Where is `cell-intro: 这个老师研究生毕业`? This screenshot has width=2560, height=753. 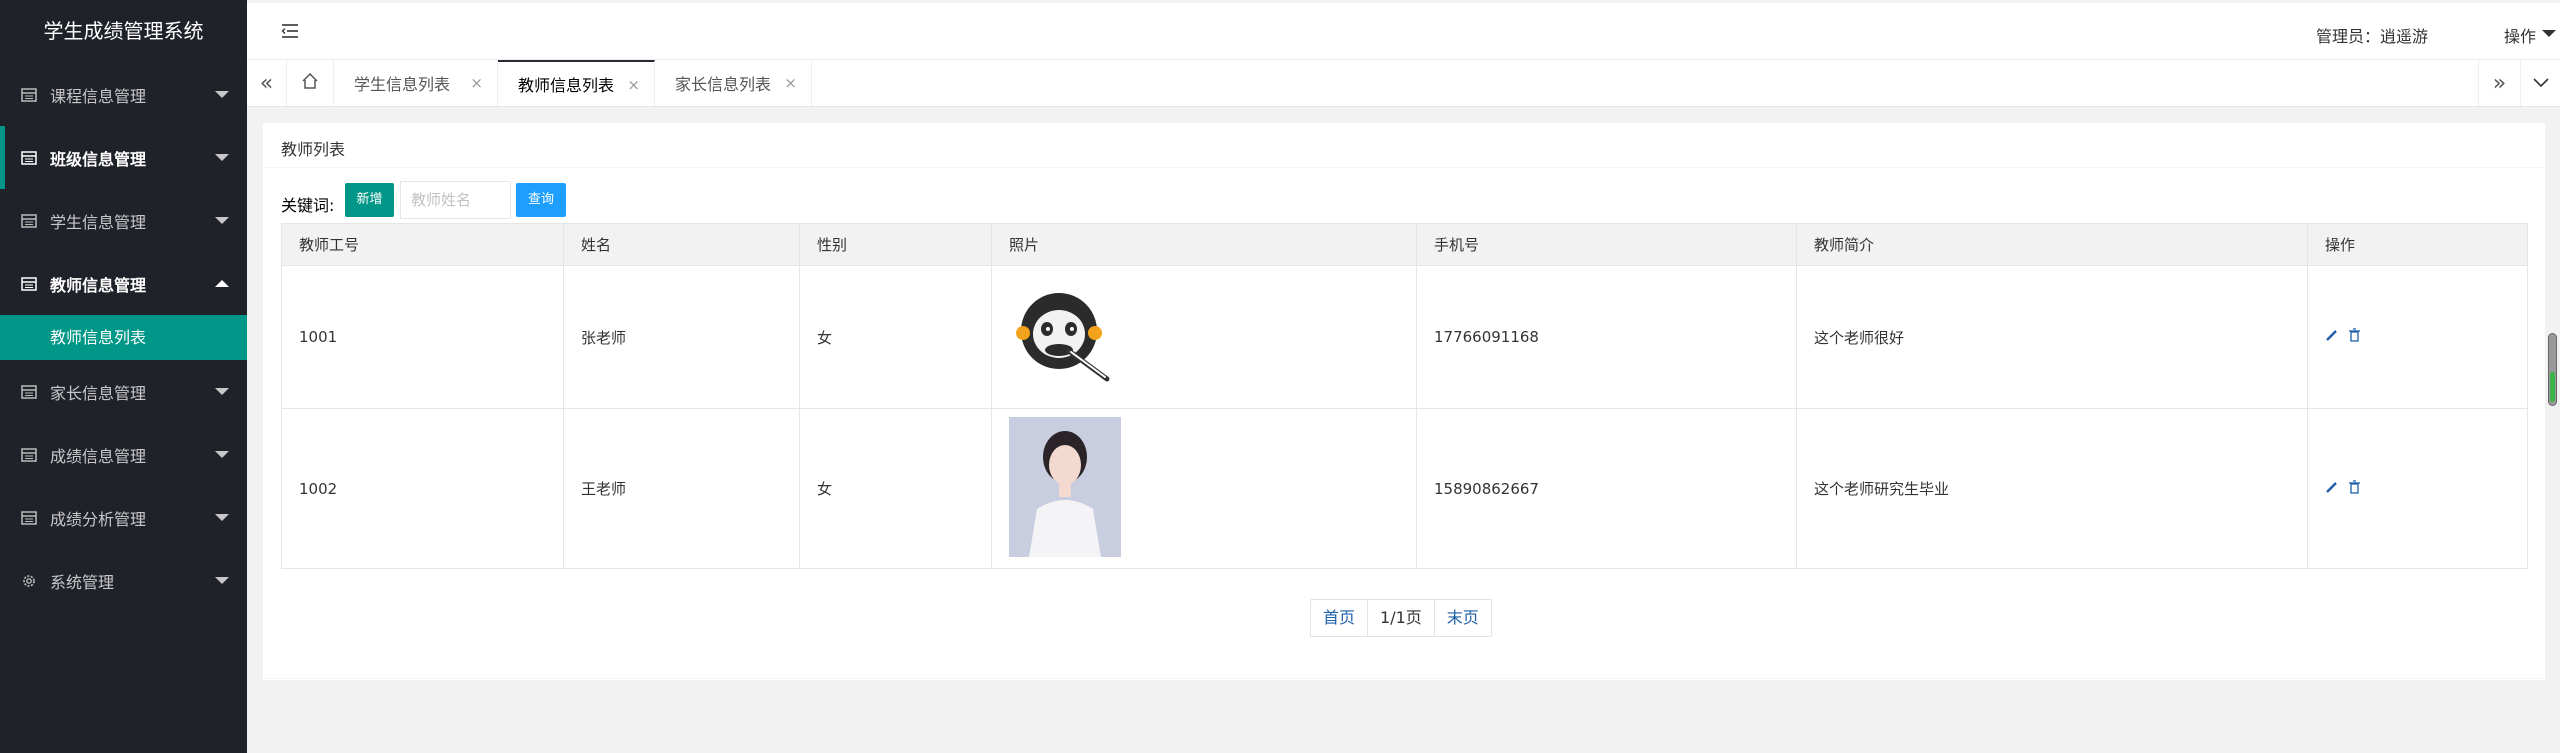
cell-intro: 这个老师研究生毕业 is located at coordinates (2052, 488).